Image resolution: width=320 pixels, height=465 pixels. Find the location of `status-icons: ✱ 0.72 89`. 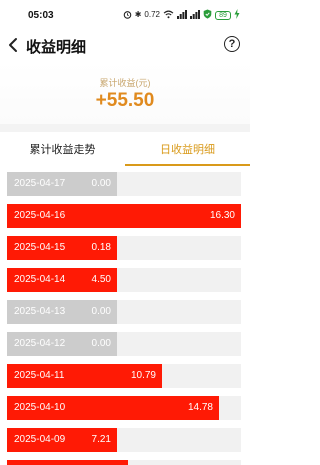

status-icons: ✱ 0.72 89 is located at coordinates (181, 15).